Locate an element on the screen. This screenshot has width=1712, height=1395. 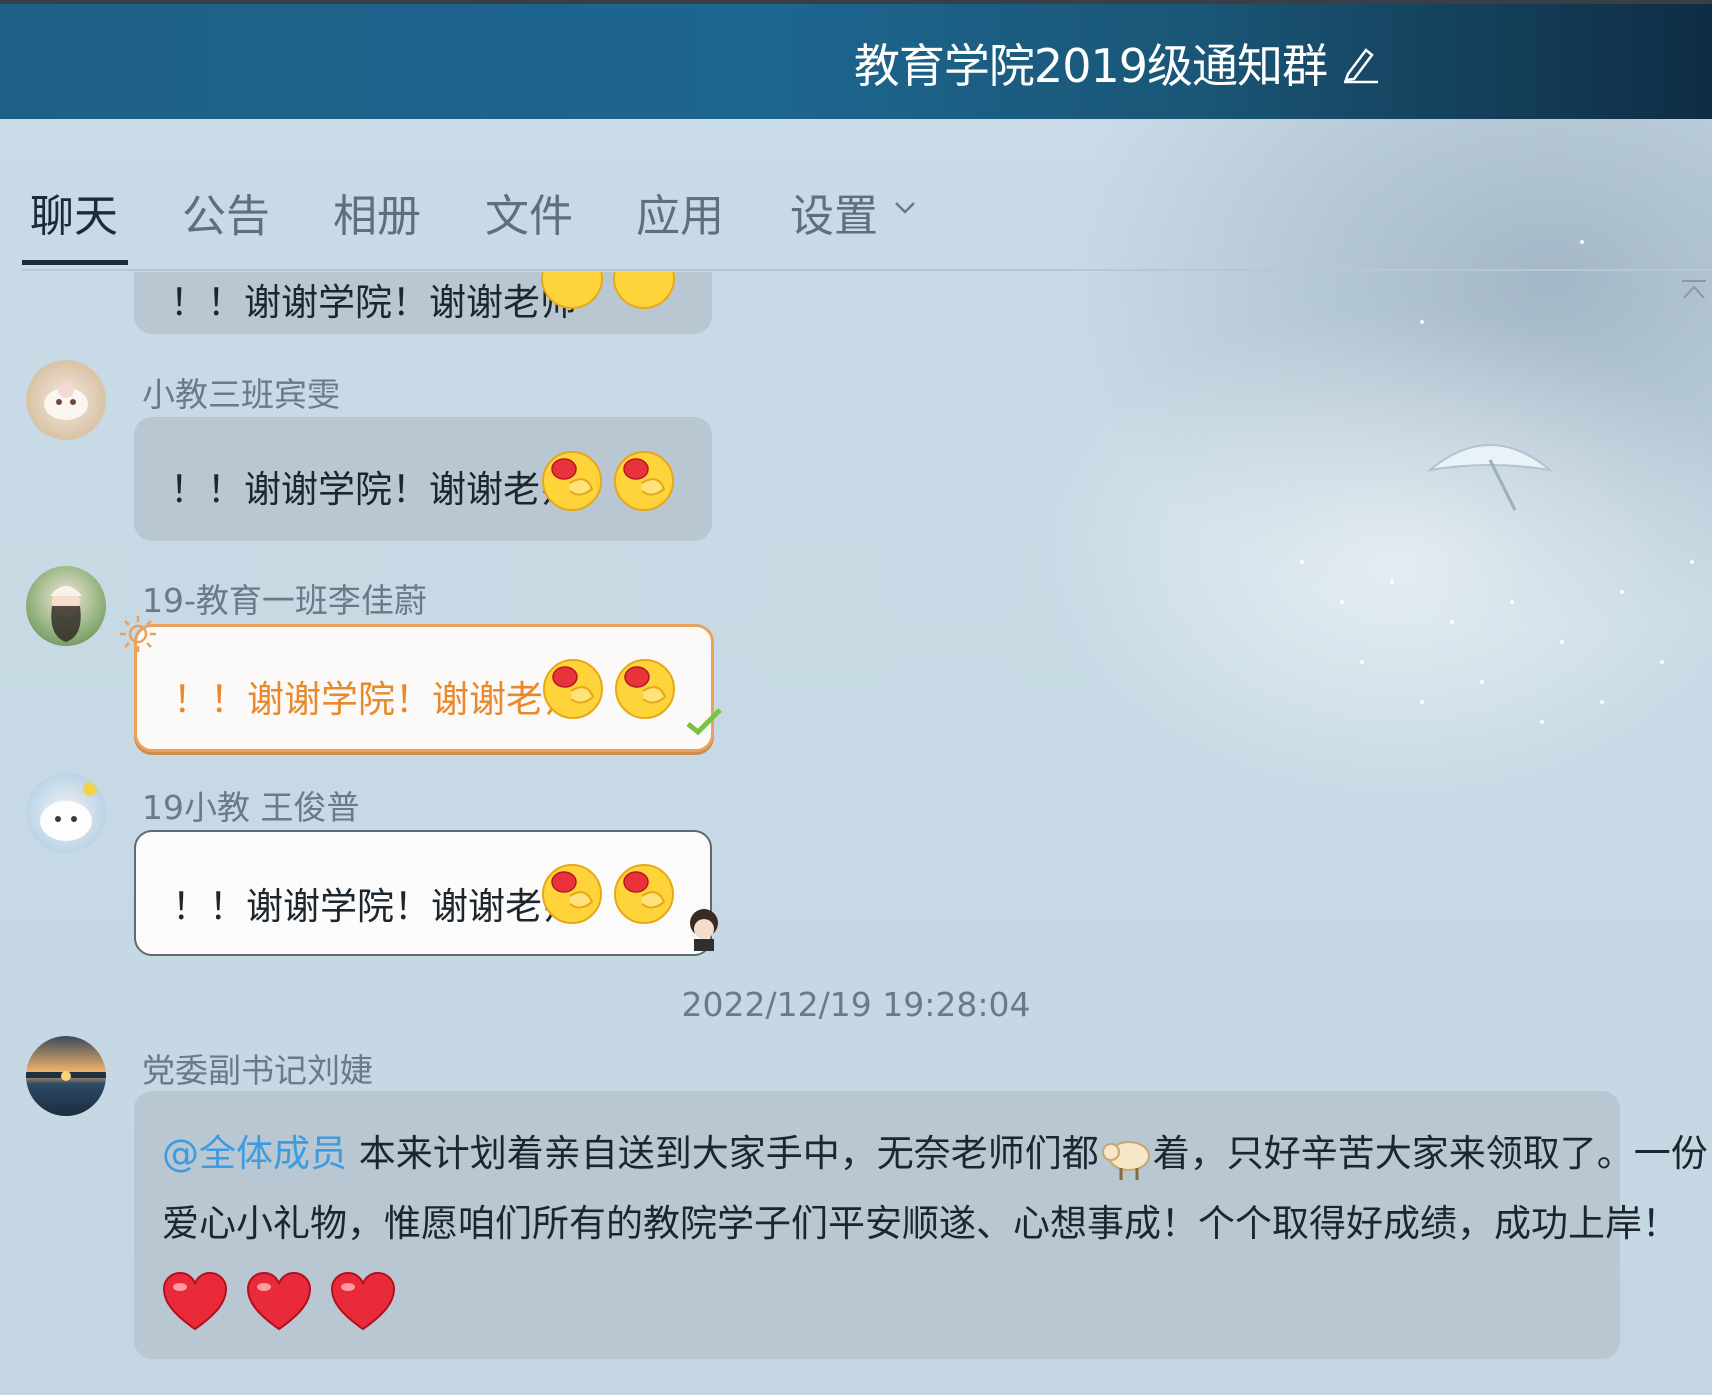
sender-name: 党委副书记刘婕 is located at coordinates (257, 1070).